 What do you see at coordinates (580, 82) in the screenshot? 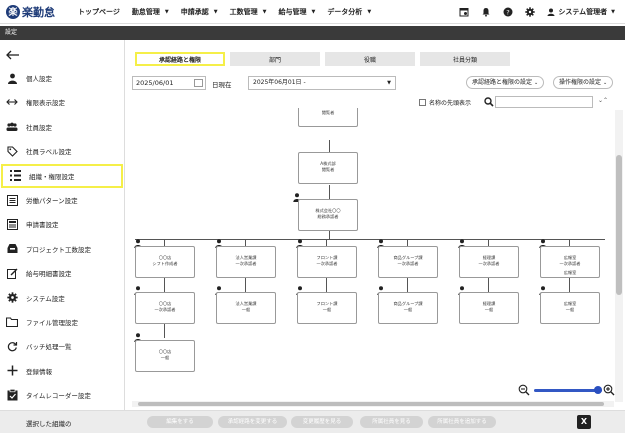
I see `ops-settings-label: 操作権限の設定` at bounding box center [580, 82].